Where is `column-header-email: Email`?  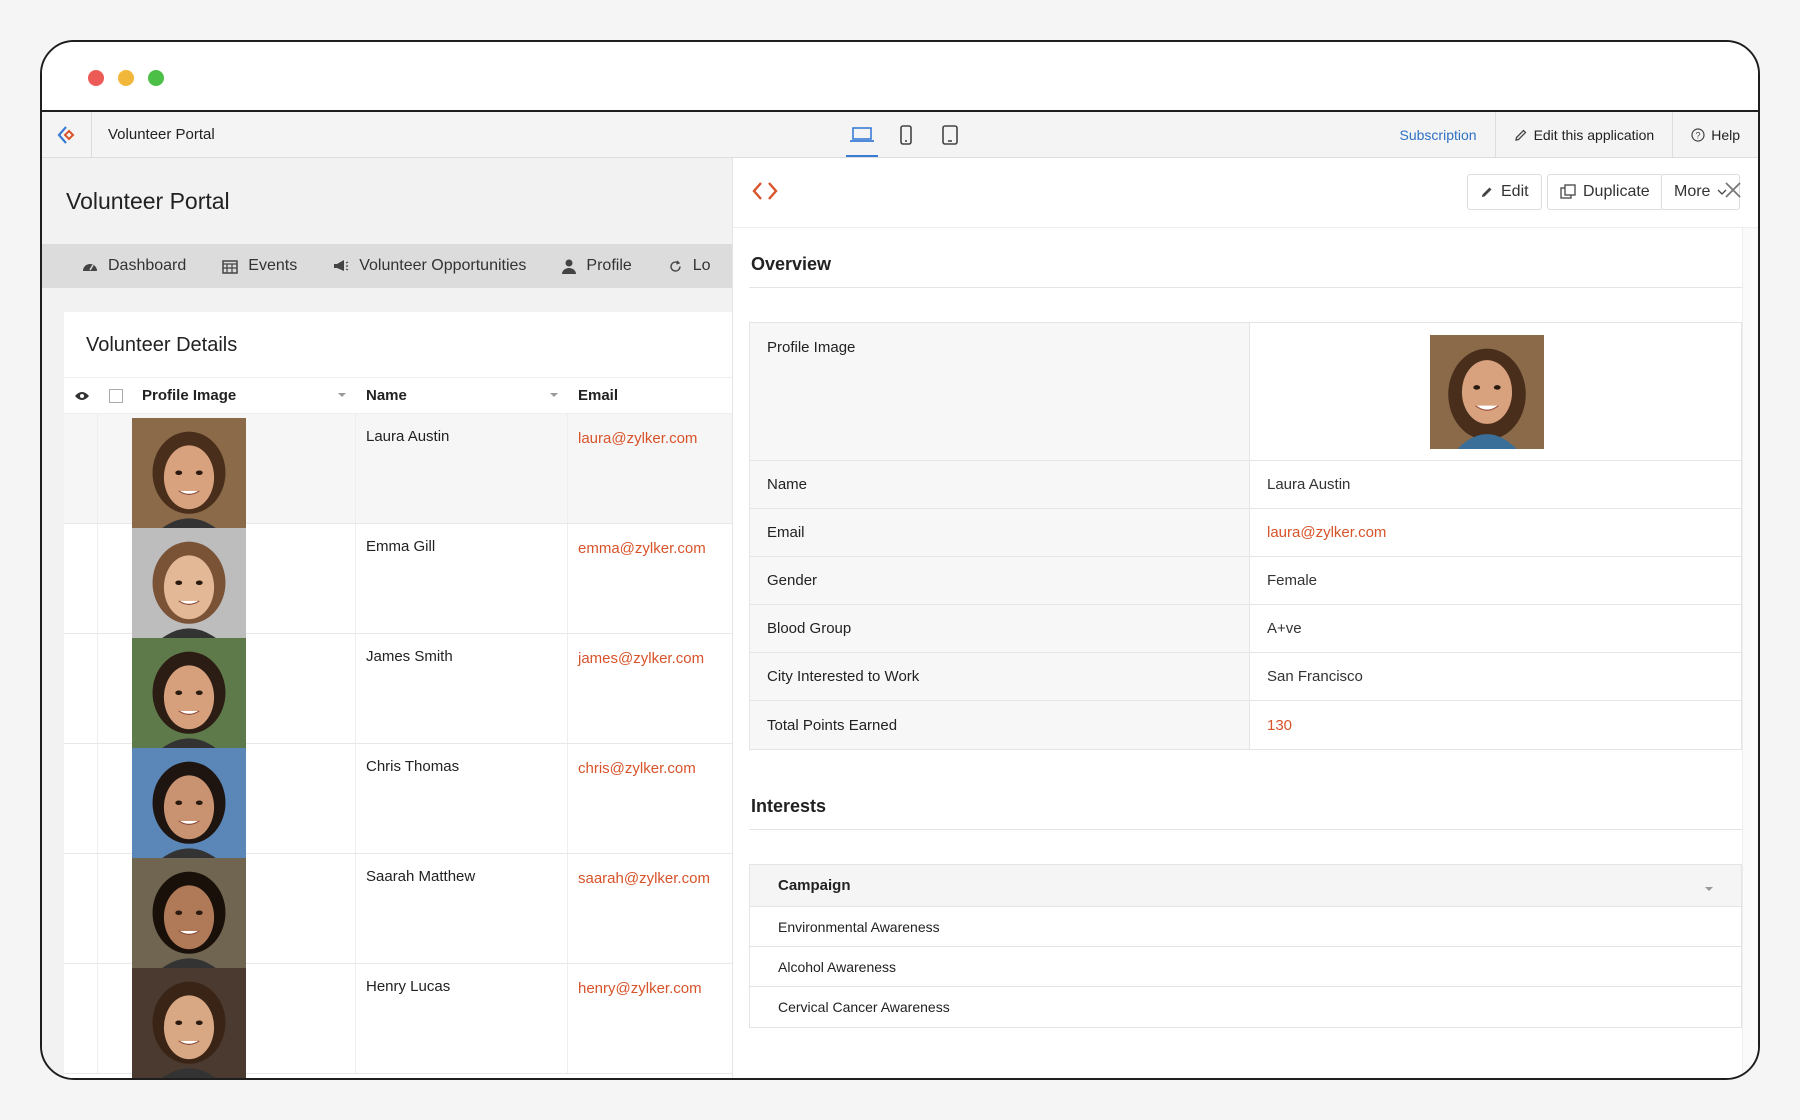
column-header-email: Email is located at coordinates (593, 395).